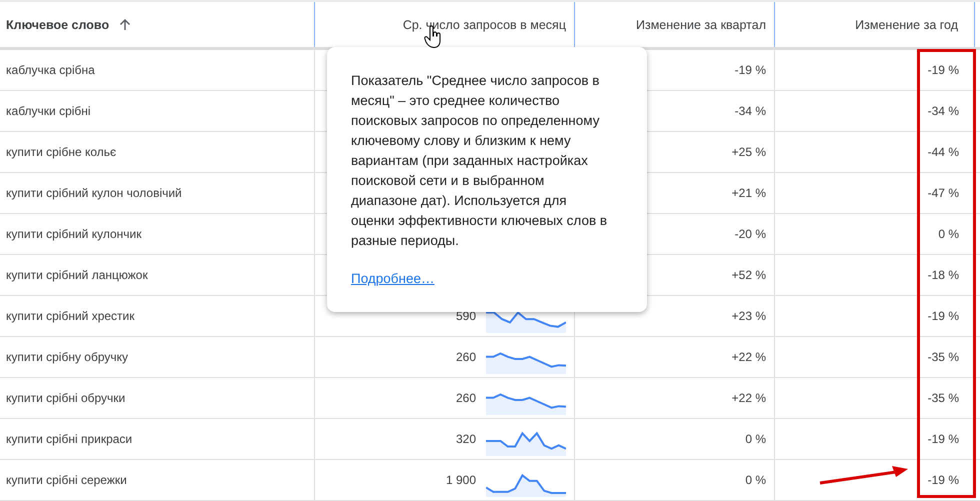 This screenshot has height=501, width=980. I want to click on keyword-text: купити срібну обручку, so click(67, 357).